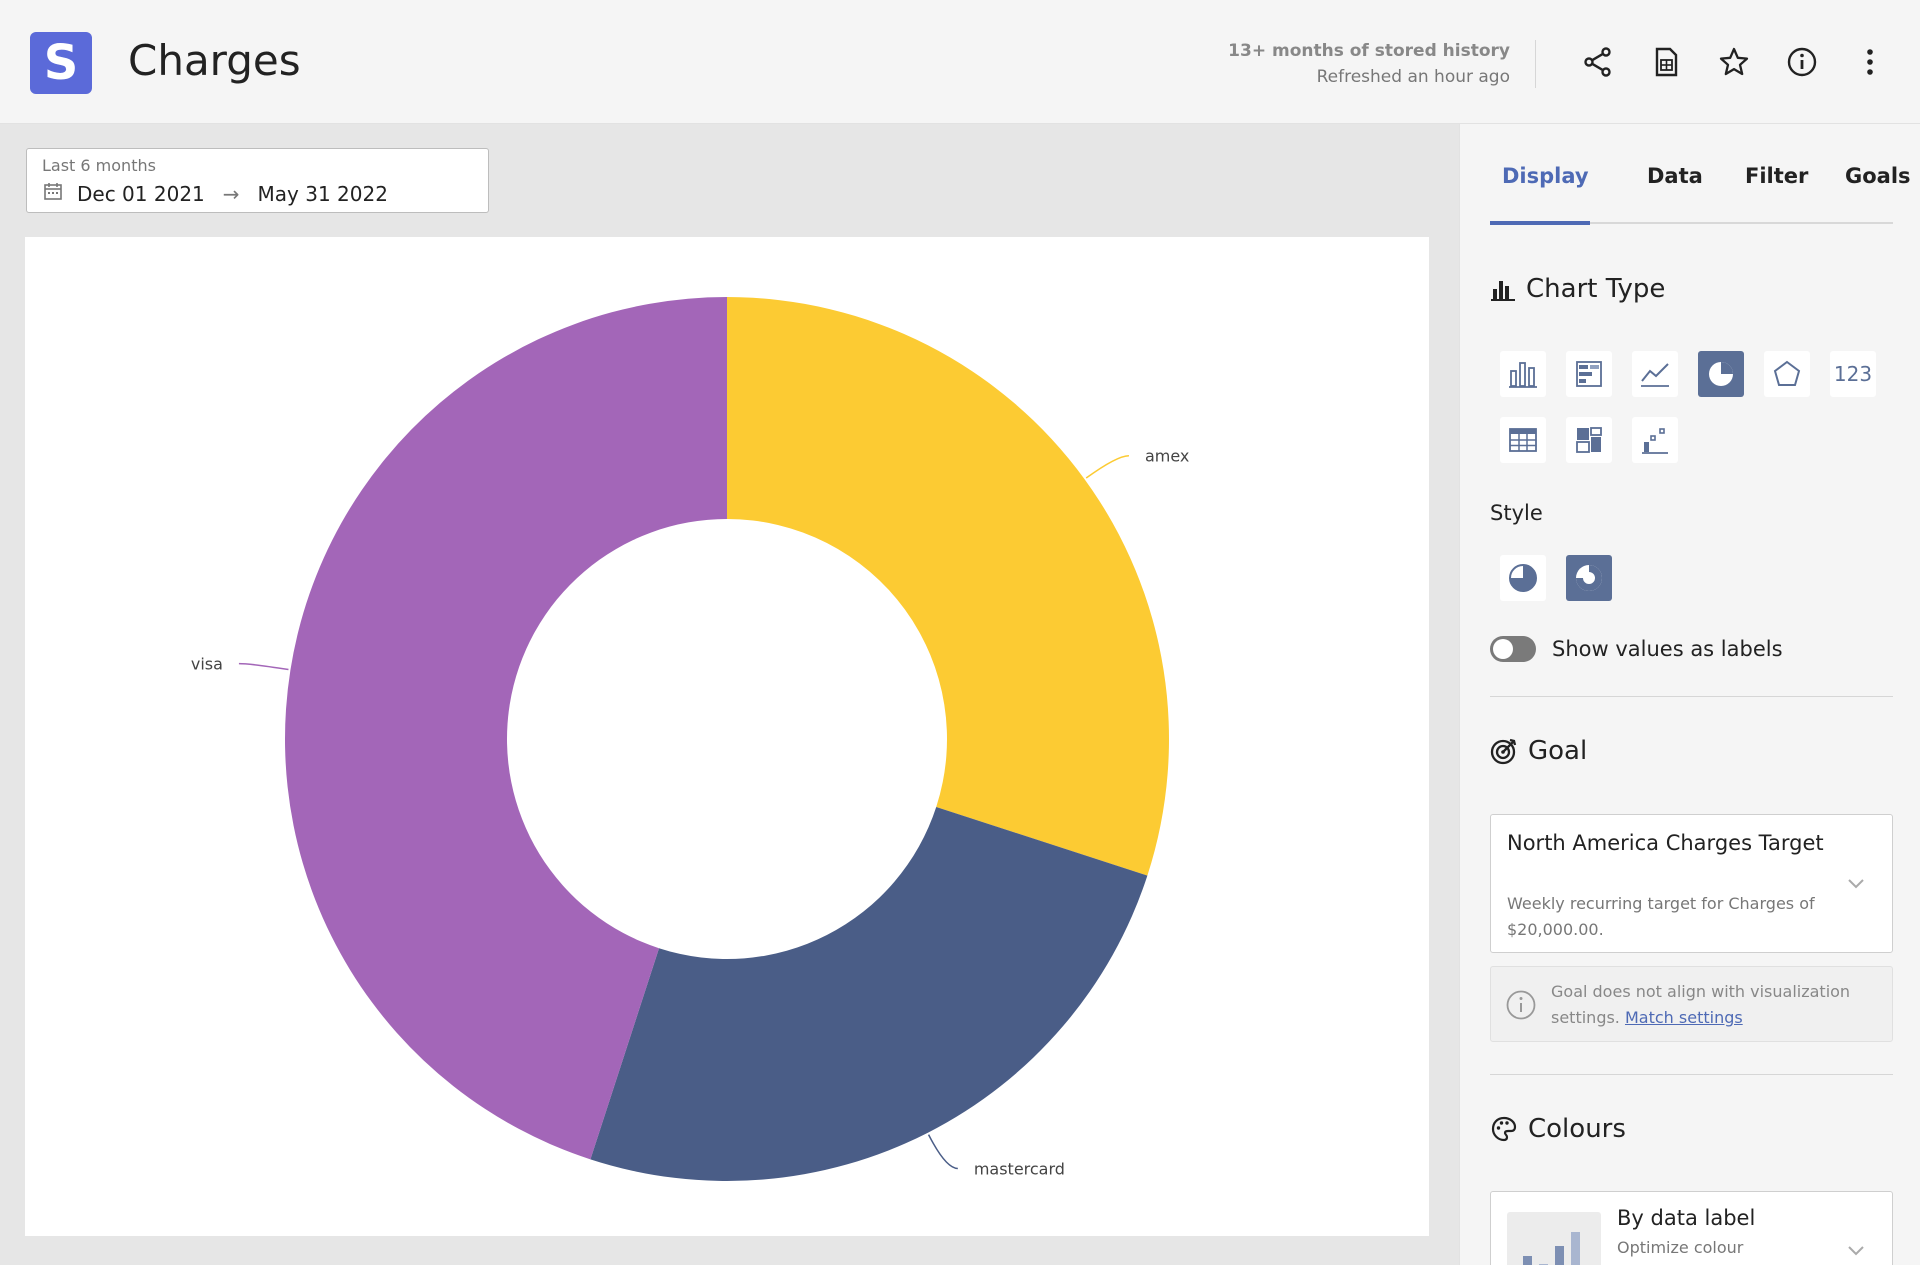 The height and width of the screenshot is (1265, 1920). I want to click on page-title: Charges, so click(214, 60).